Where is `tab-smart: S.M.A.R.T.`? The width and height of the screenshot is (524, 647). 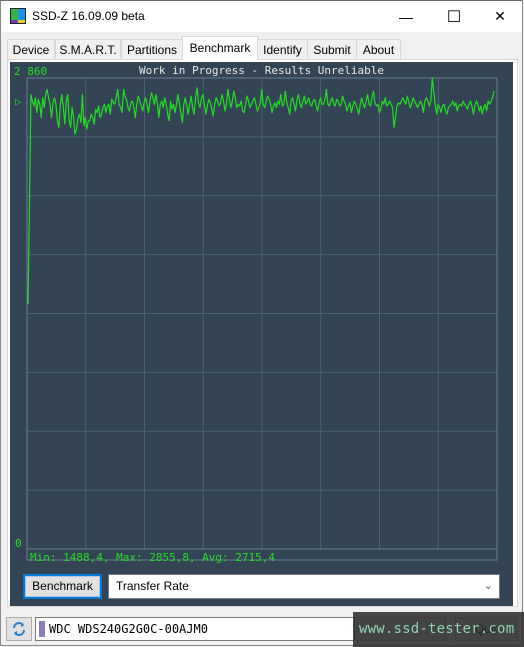 tab-smart: S.M.A.R.T. is located at coordinates (88, 49).